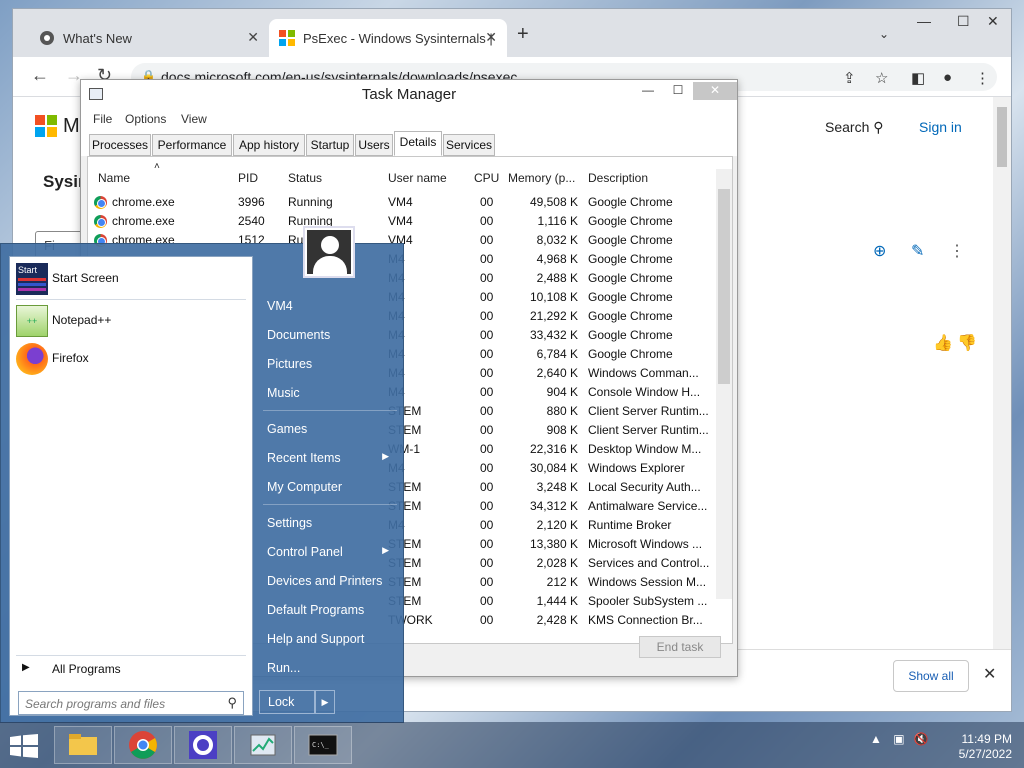 This screenshot has height=768, width=1024. What do you see at coordinates (329, 639) in the screenshot?
I see `start-link-help-support: Help and Support` at bounding box center [329, 639].